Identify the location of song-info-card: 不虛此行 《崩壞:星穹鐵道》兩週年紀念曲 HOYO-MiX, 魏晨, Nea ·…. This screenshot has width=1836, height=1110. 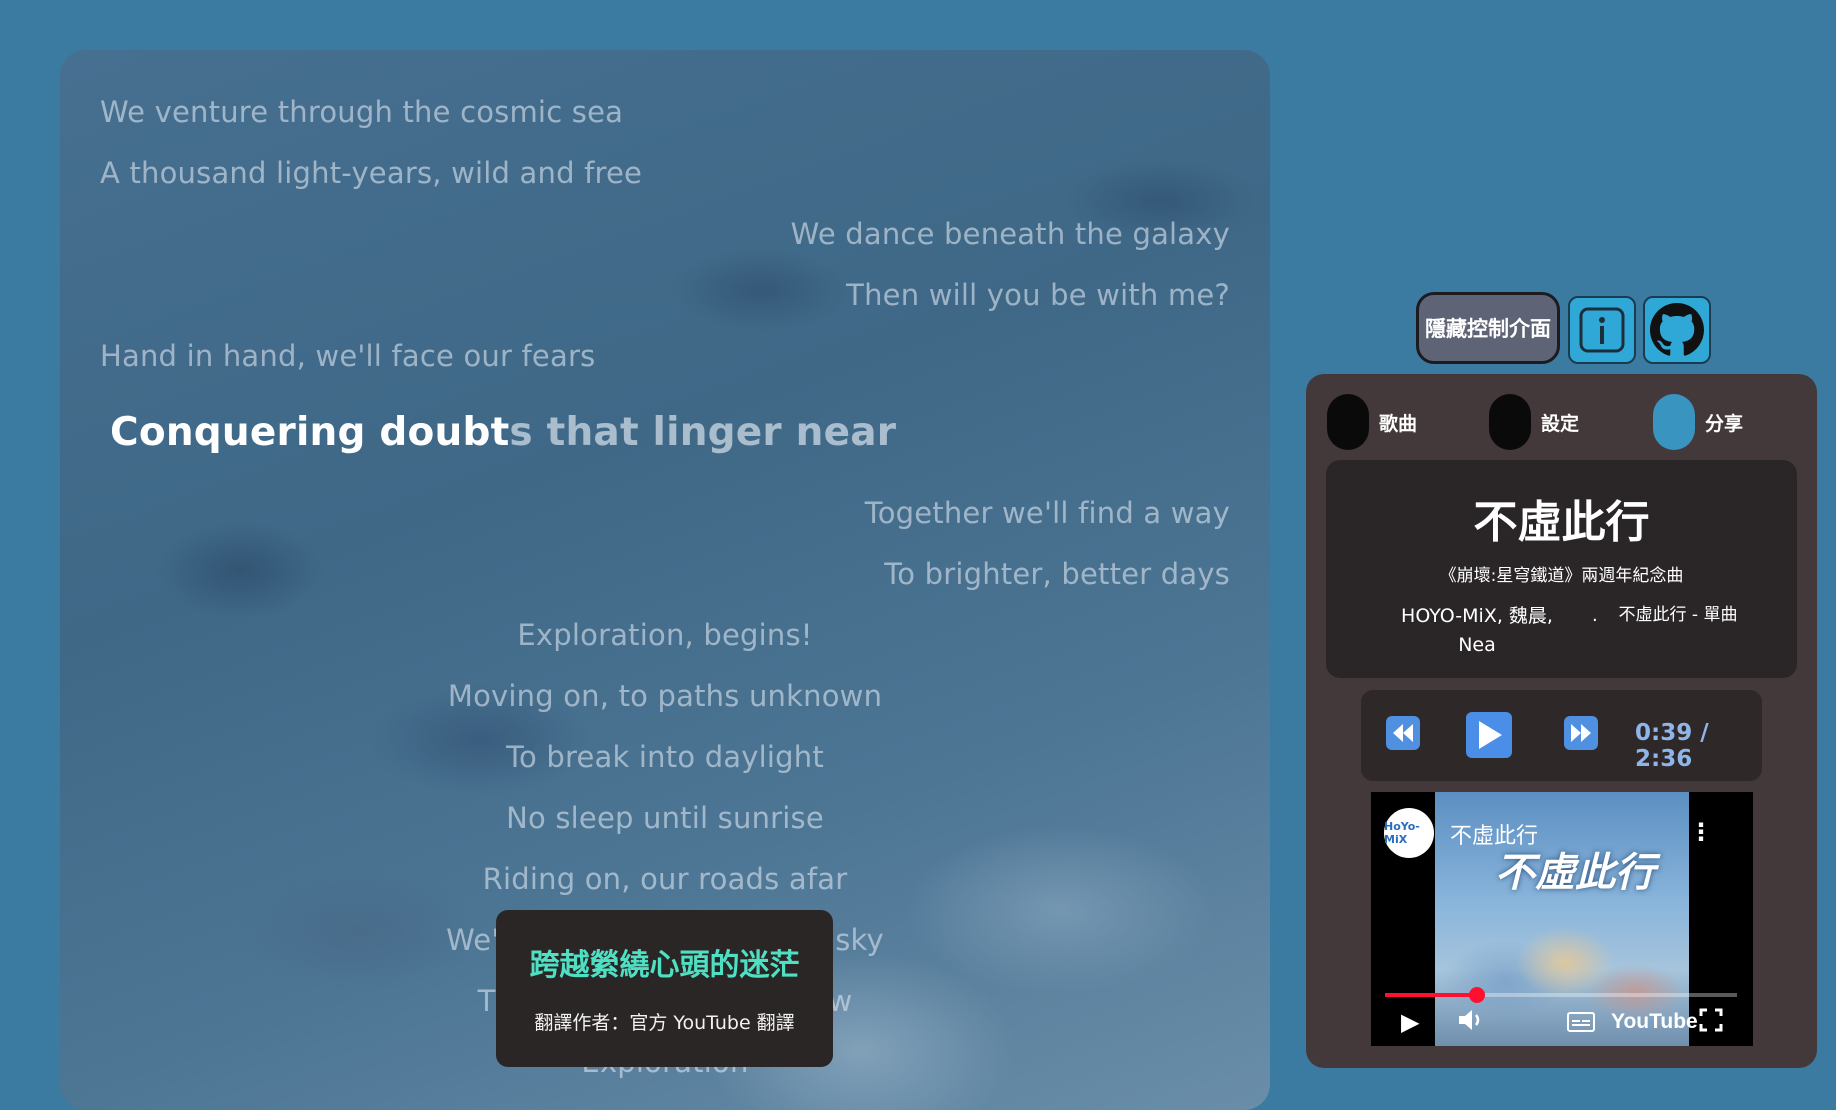
(1561, 569).